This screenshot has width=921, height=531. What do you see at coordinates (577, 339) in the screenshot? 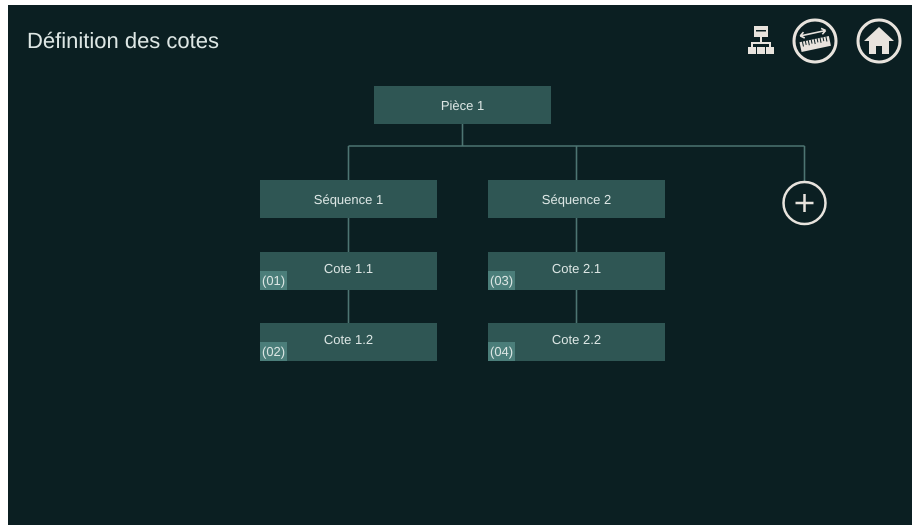
I see `node-label: Cote 2.2` at bounding box center [577, 339].